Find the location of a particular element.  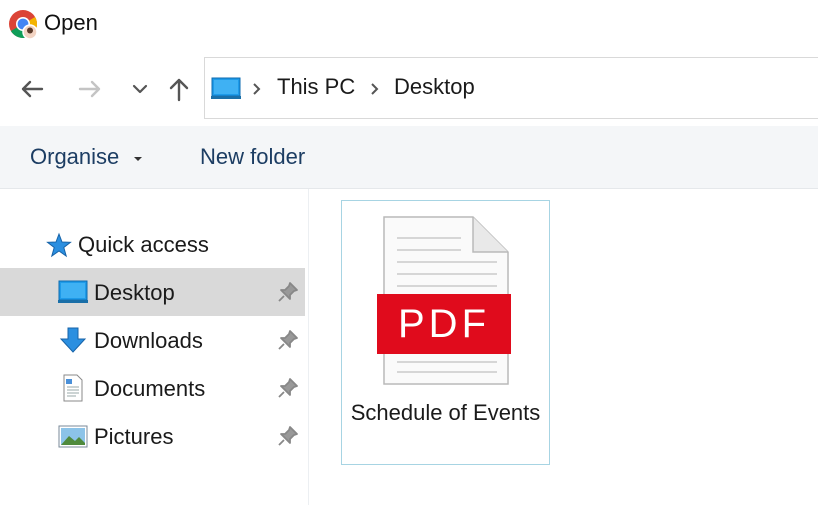

organise-button: Organise is located at coordinates (74, 157).